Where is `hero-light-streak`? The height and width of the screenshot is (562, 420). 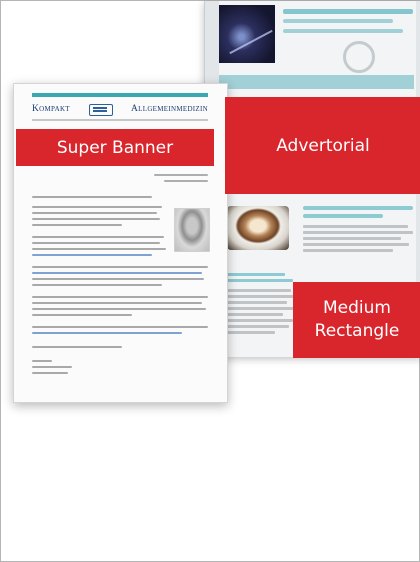
hero-light-streak is located at coordinates (251, 42).